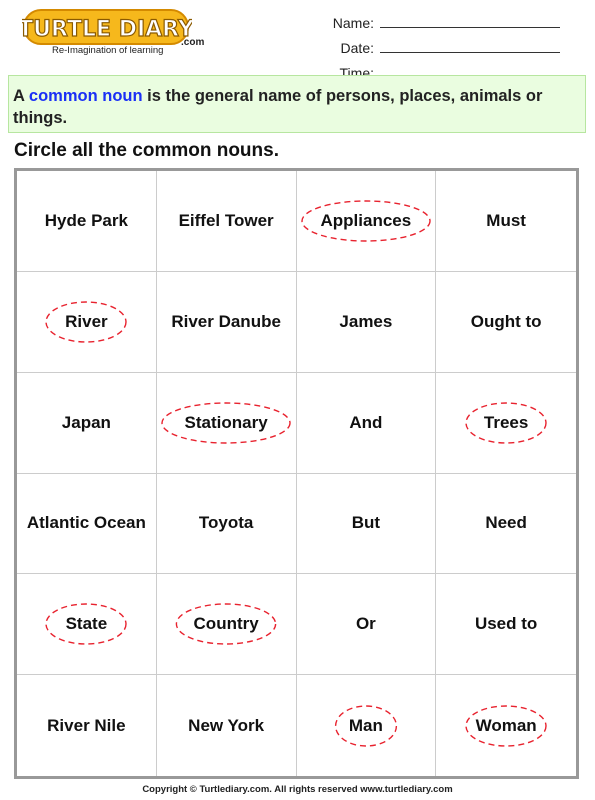 The width and height of the screenshot is (595, 800). I want to click on instruction: Circle all the common nouns., so click(146, 150).